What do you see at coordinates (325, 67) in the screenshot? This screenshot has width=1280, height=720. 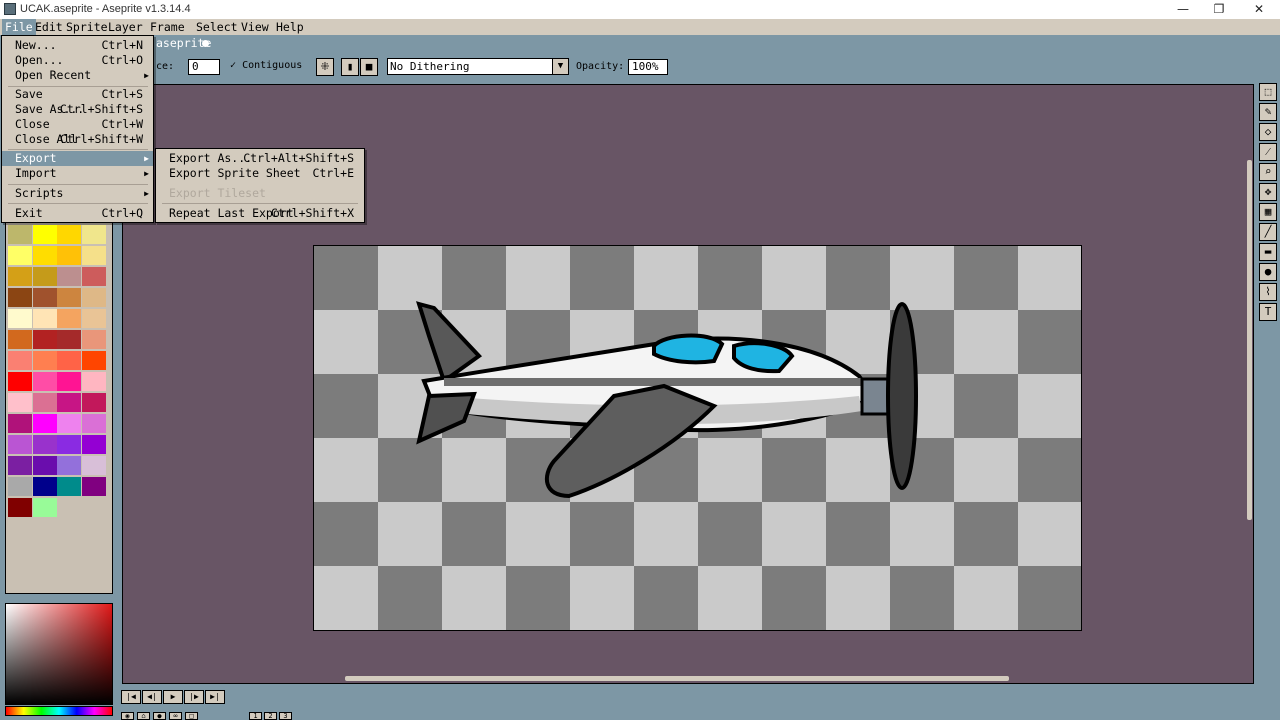 I see `fill-mode-icon: ⁜` at bounding box center [325, 67].